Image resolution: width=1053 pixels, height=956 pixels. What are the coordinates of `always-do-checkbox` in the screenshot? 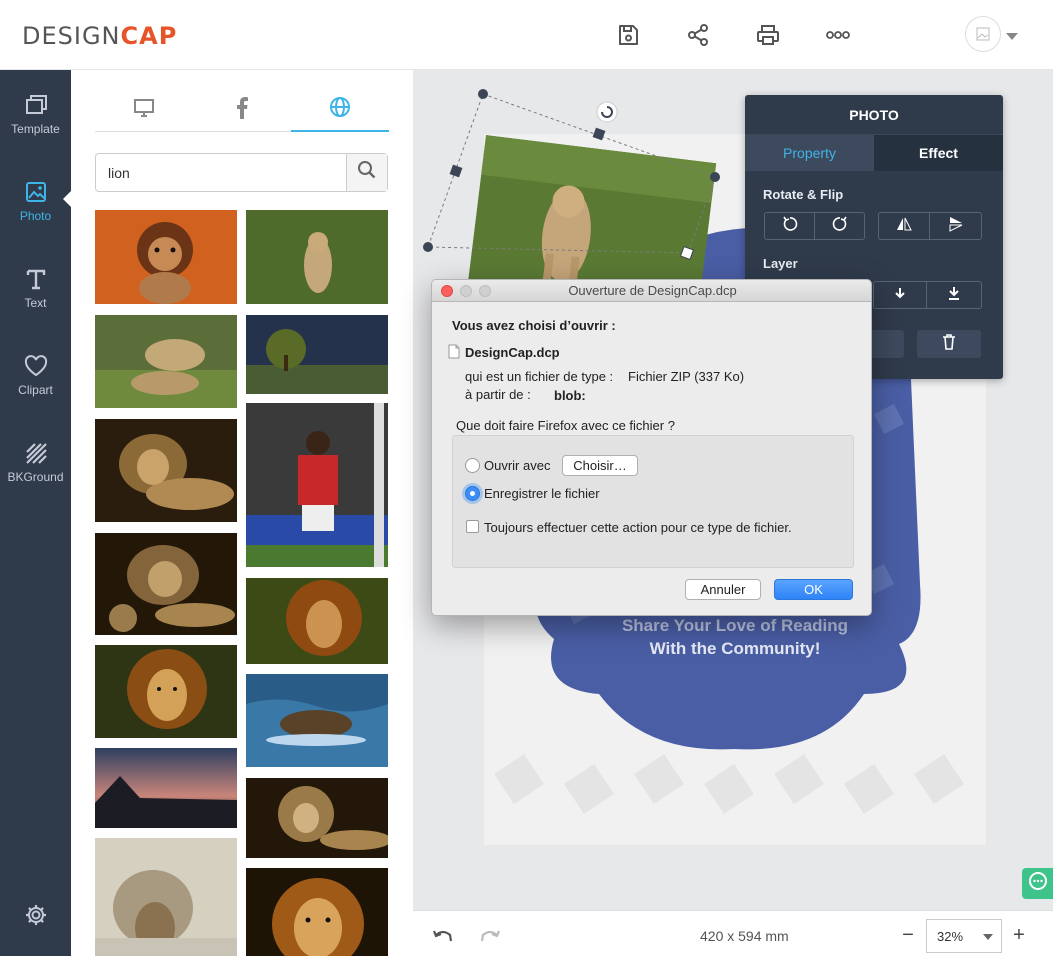 It's located at (472, 526).